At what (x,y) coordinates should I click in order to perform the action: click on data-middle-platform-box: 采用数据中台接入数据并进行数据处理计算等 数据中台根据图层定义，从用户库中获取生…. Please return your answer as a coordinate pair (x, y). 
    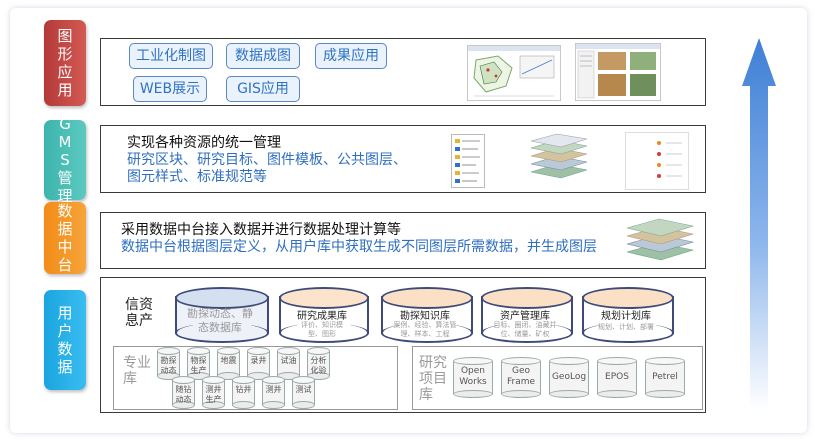
    Looking at the image, I should click on (403, 240).